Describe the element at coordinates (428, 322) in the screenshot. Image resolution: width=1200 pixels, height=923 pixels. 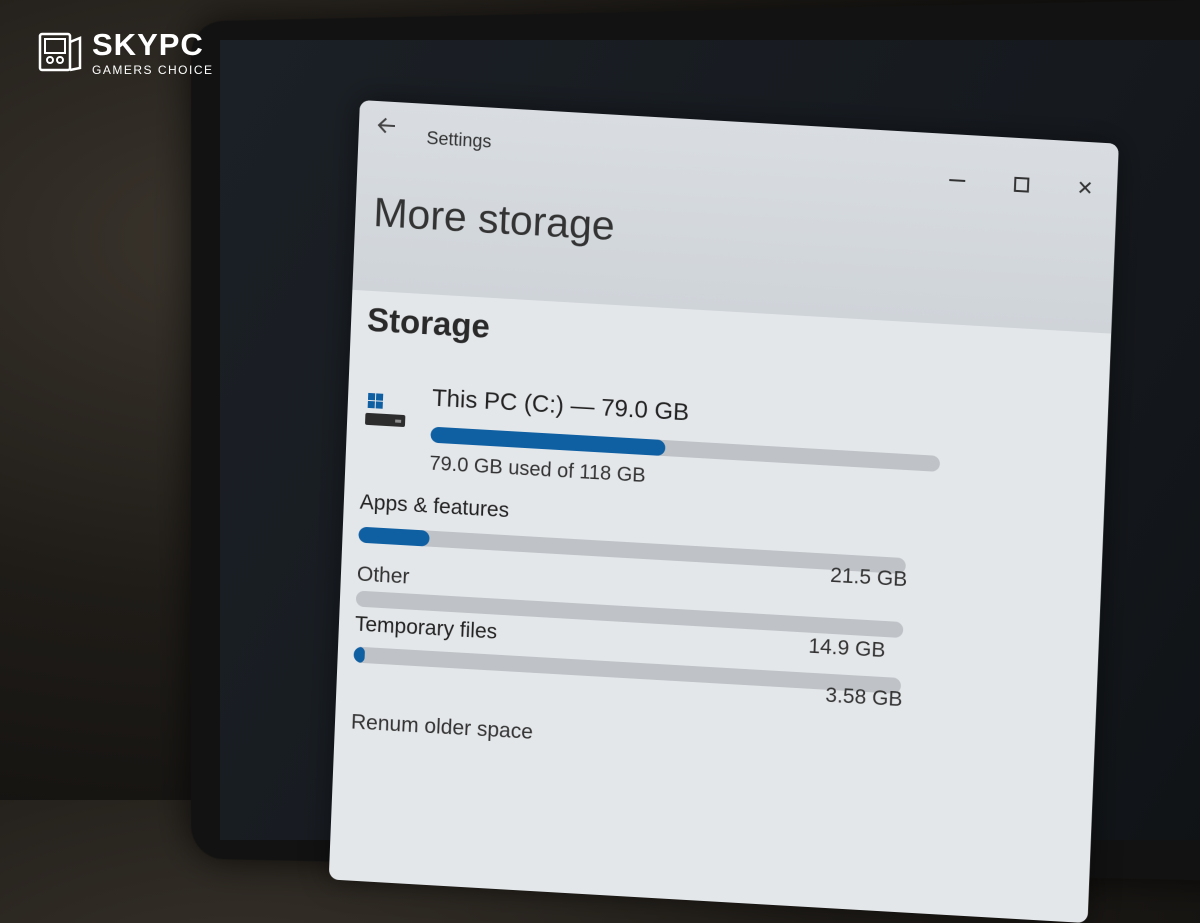
I see `section-title: Storage` at that location.